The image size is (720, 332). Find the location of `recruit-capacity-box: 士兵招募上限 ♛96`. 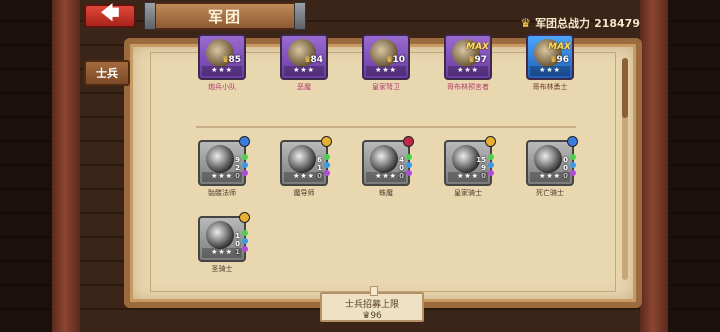

recruit-capacity-box: 士兵招募上限 ♛96 is located at coordinates (372, 304).